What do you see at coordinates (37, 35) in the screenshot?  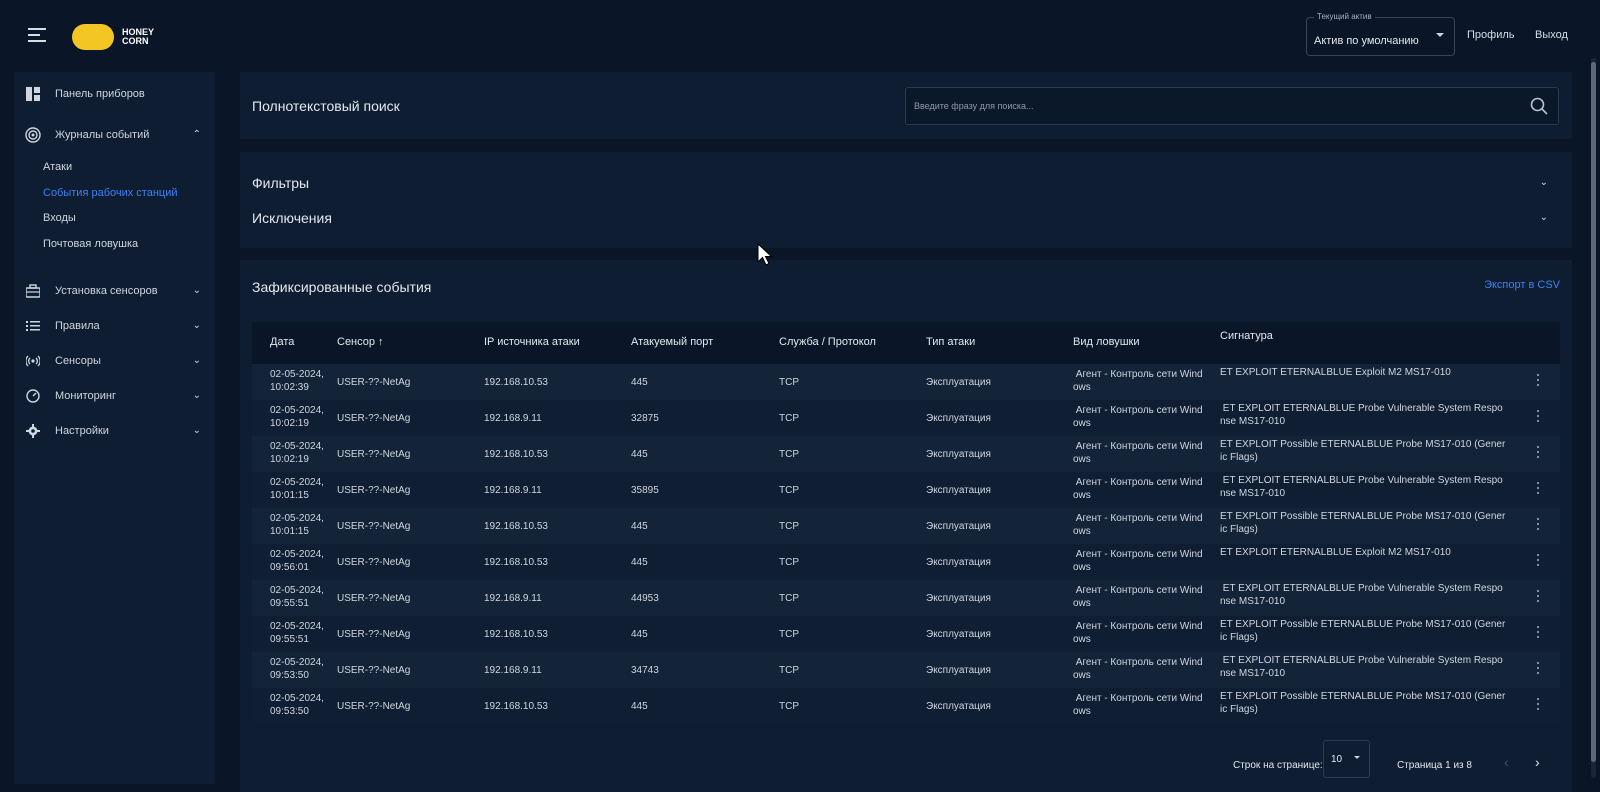 I see `menu-icon` at bounding box center [37, 35].